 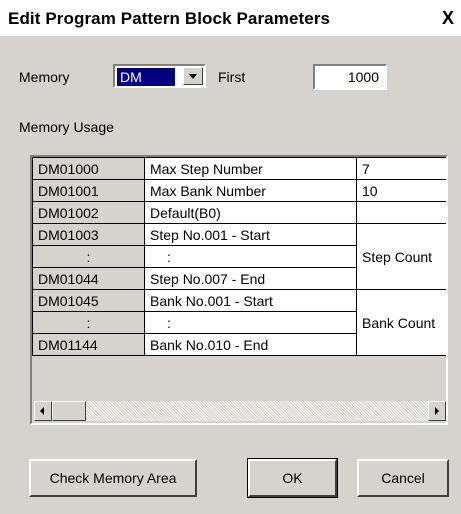 I want to click on description-cell: Max Bank Number, so click(x=250, y=190).